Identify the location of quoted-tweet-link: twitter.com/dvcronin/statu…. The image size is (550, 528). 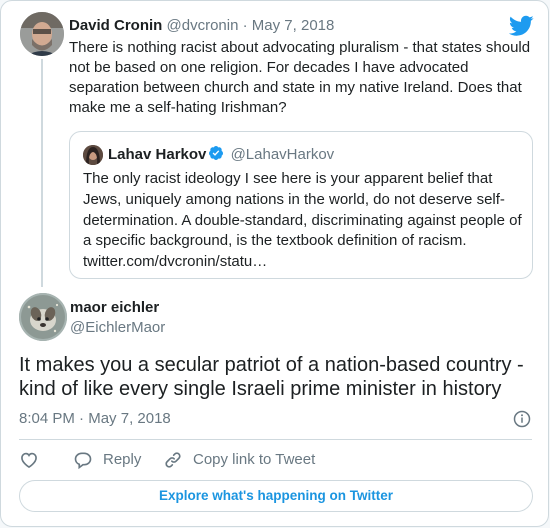
(175, 261).